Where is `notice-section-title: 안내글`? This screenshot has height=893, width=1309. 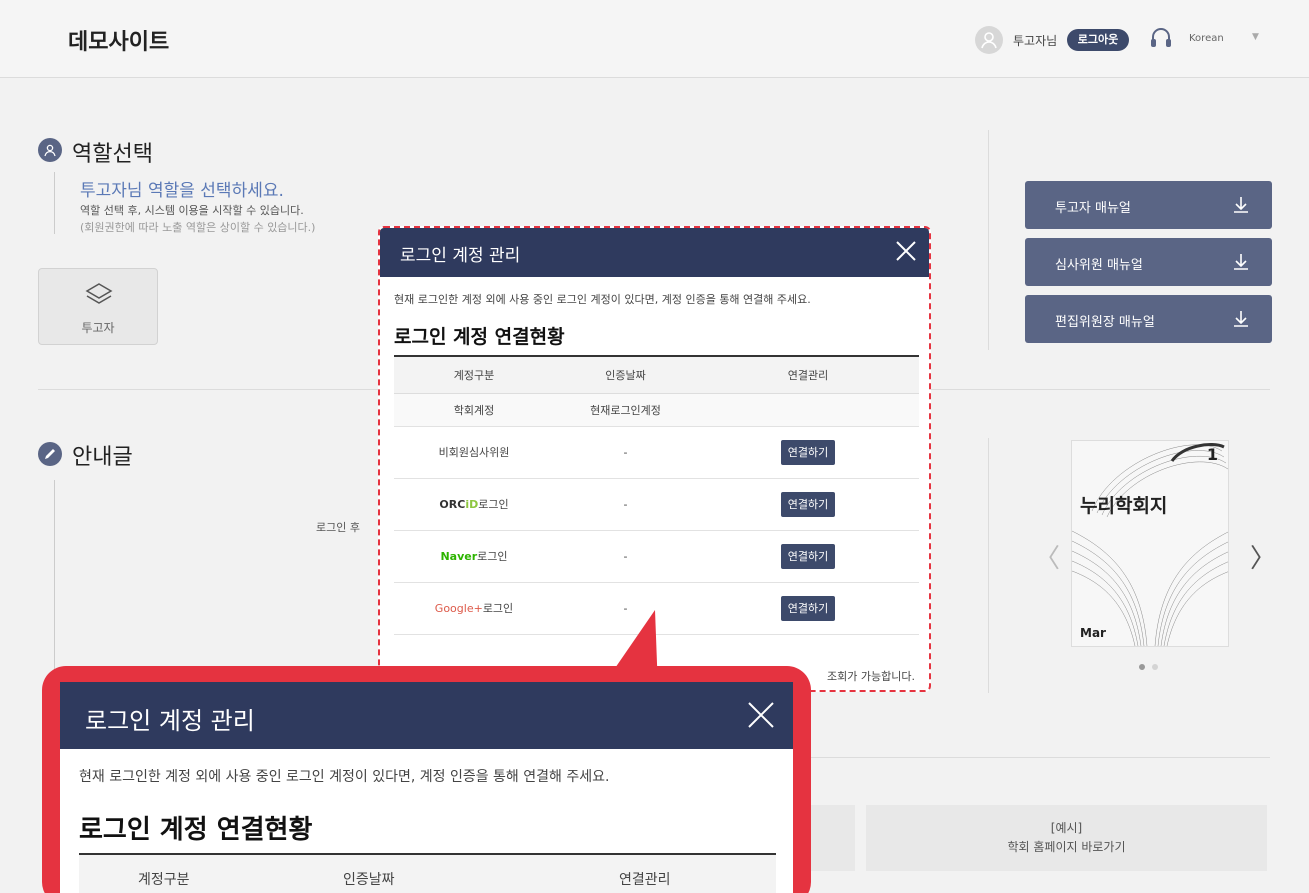
notice-section-title: 안내글 is located at coordinates (102, 457).